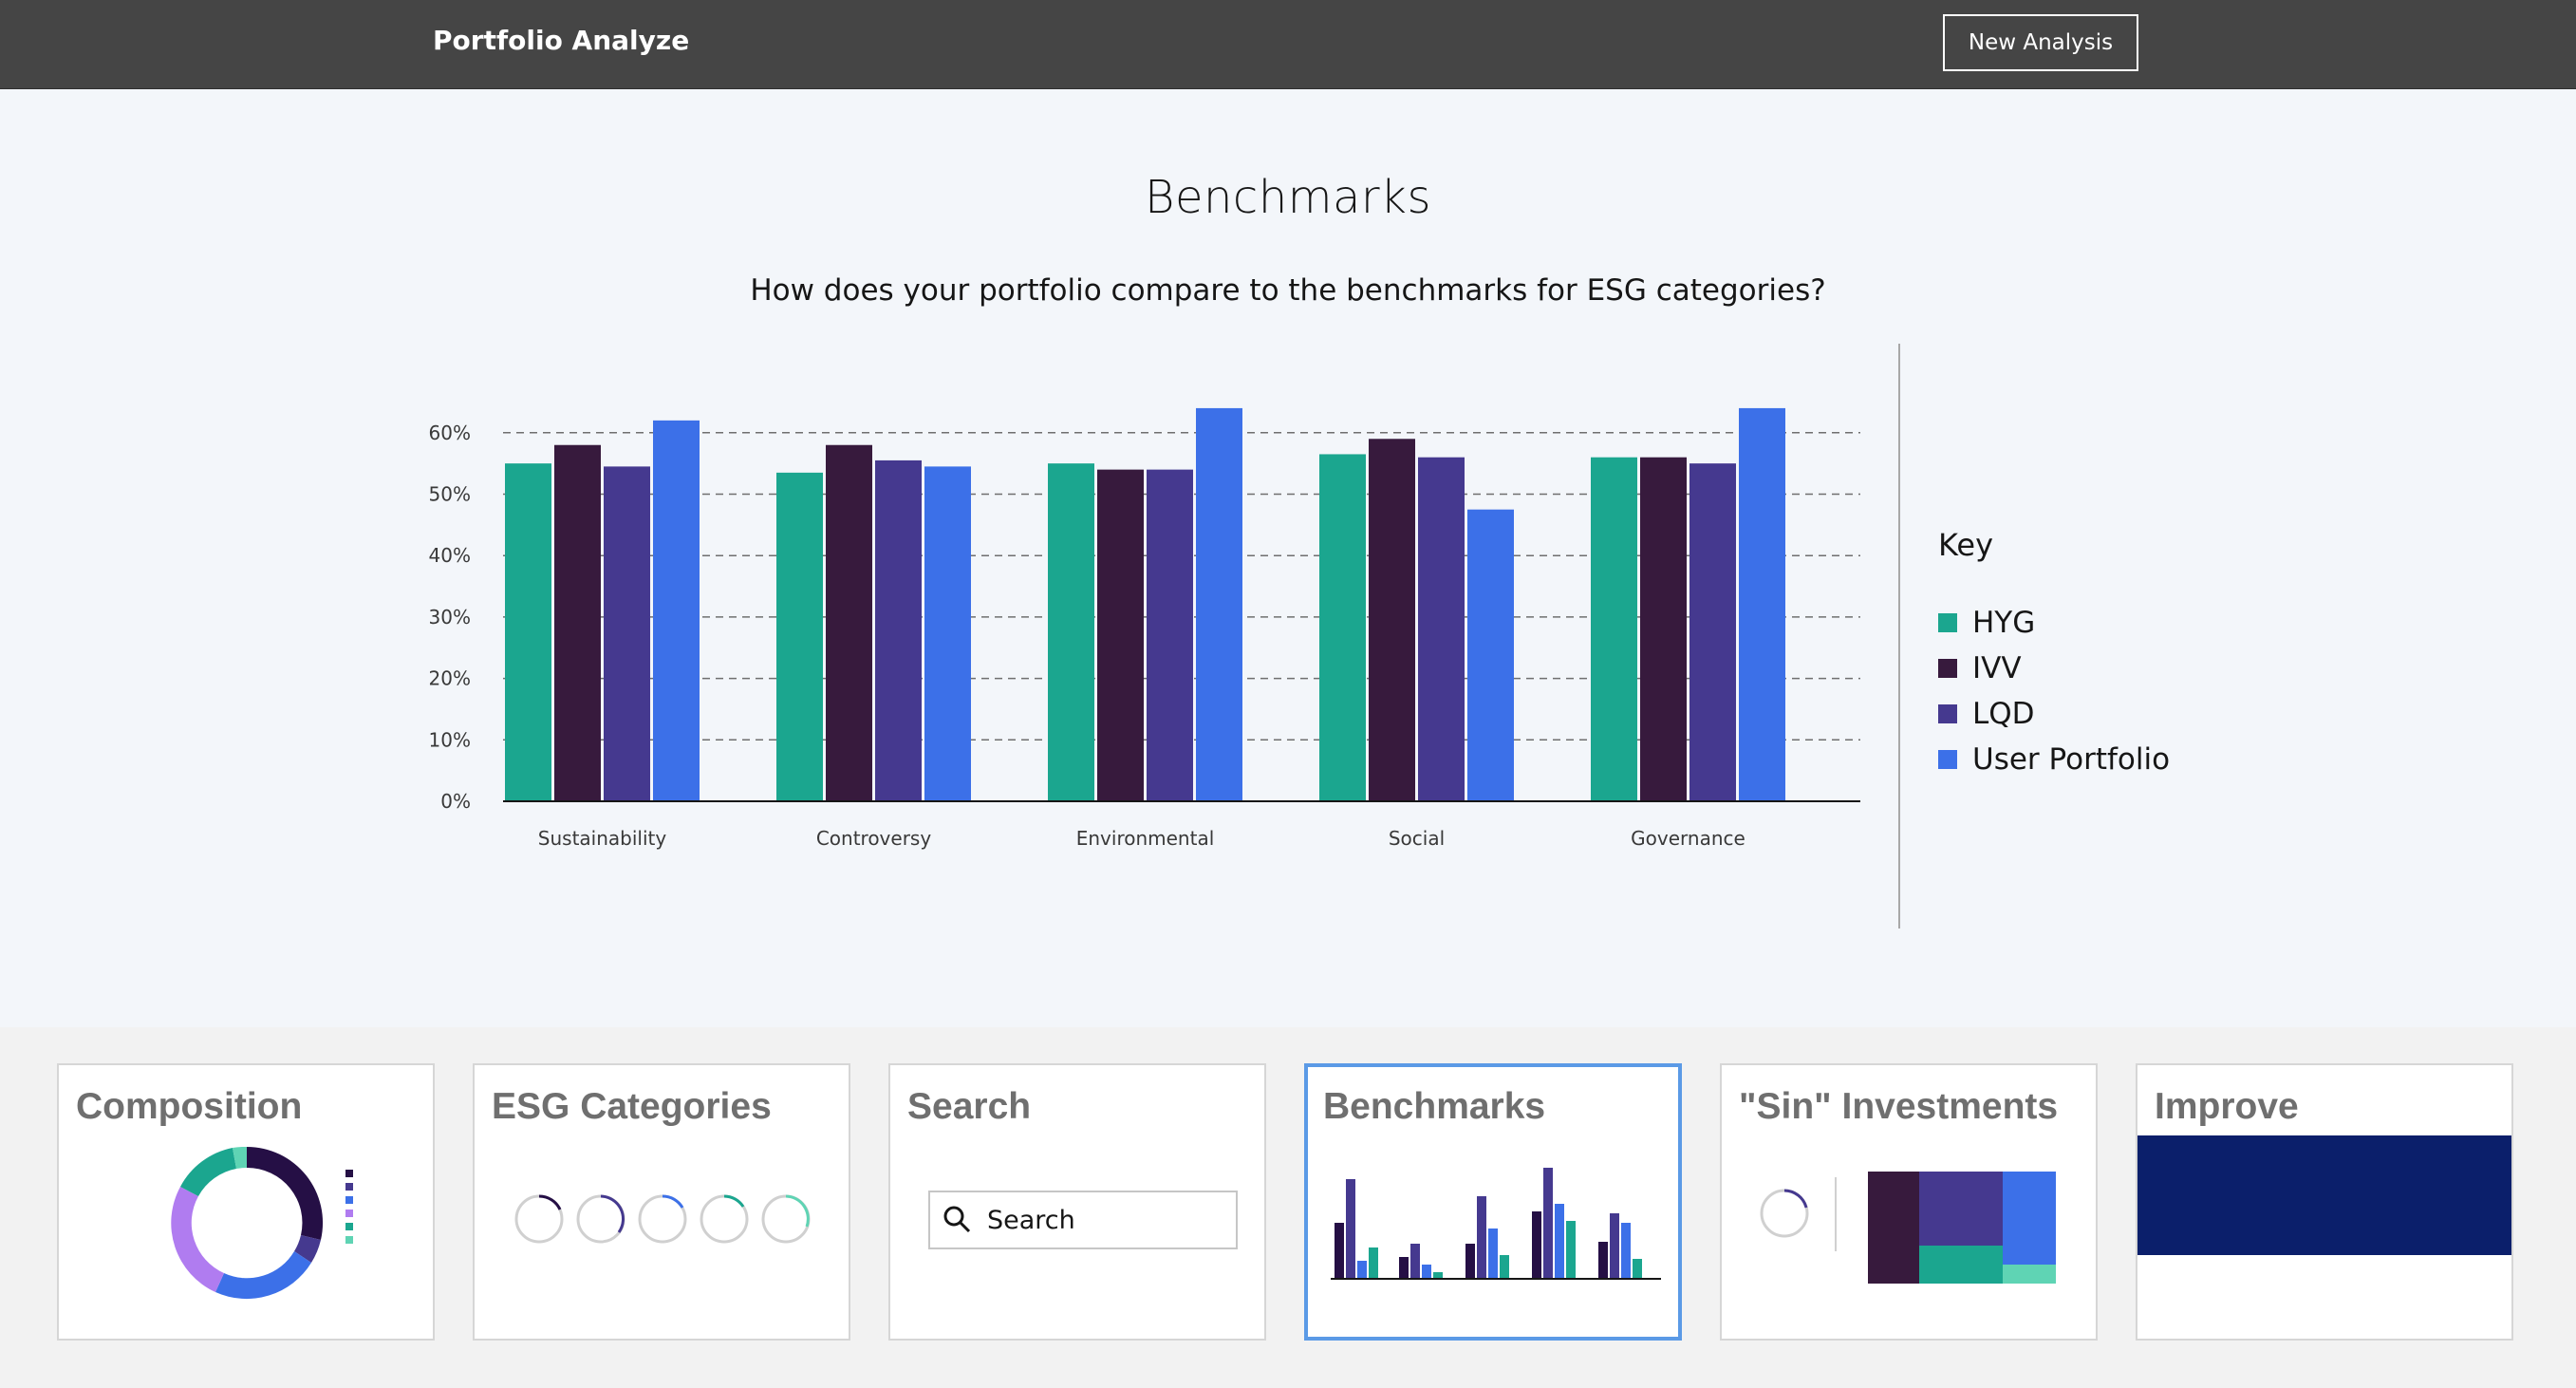  I want to click on benchmarks-bars-thumbnail, so click(1496, 1224).